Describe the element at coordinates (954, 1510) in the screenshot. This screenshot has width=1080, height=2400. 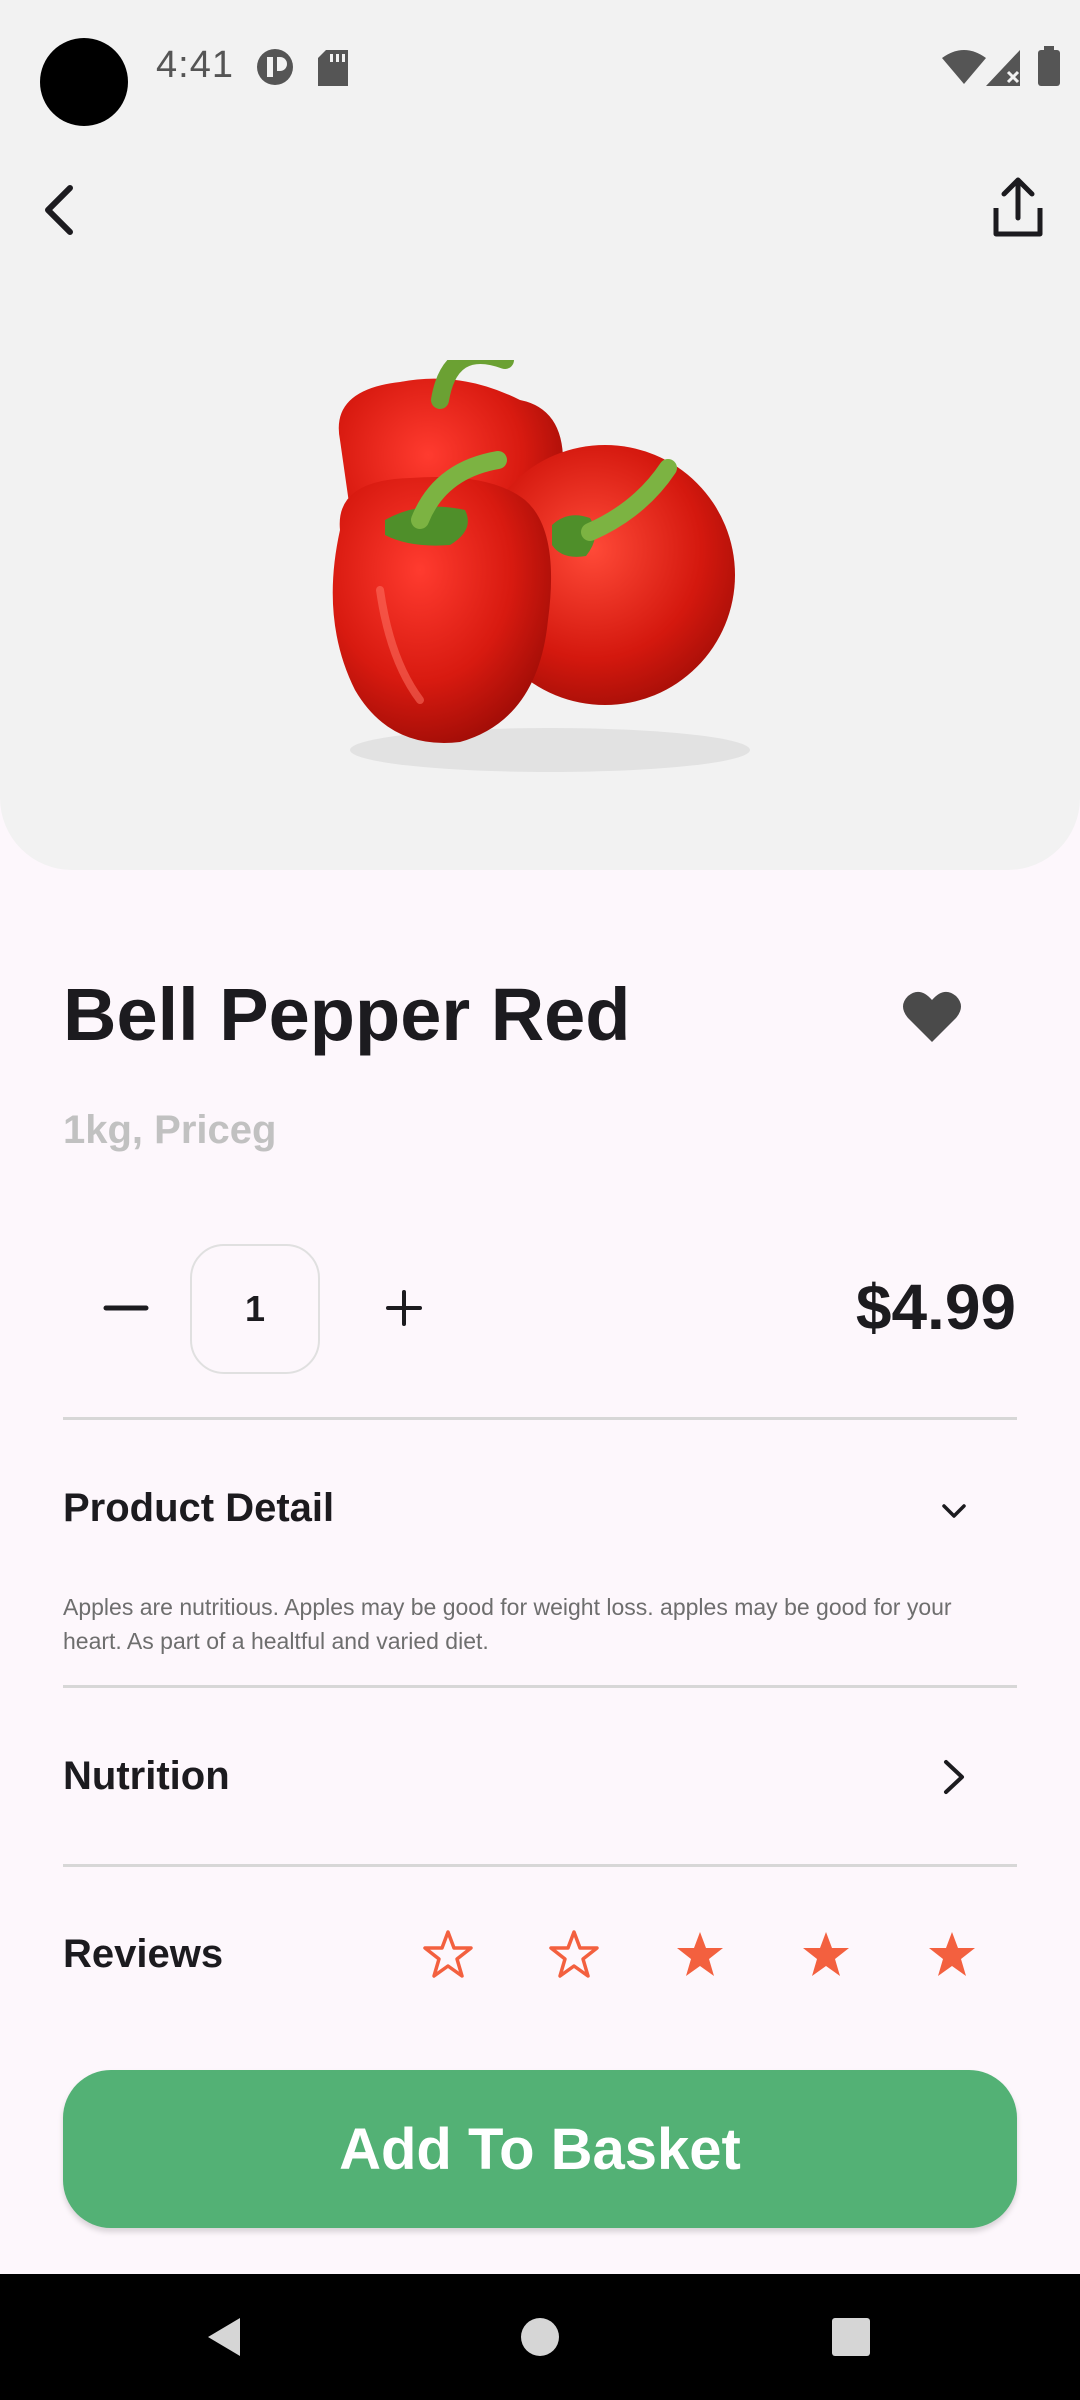
I see `chevron-down-icon` at that location.